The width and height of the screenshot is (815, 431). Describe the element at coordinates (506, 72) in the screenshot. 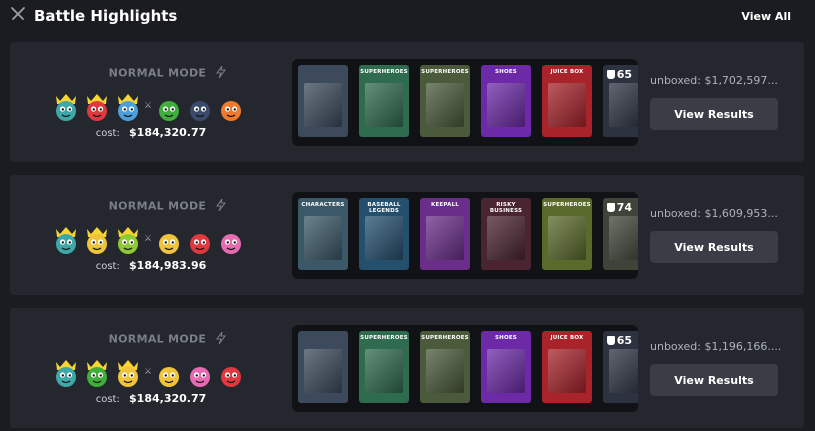

I see `case-label: SHOES` at that location.